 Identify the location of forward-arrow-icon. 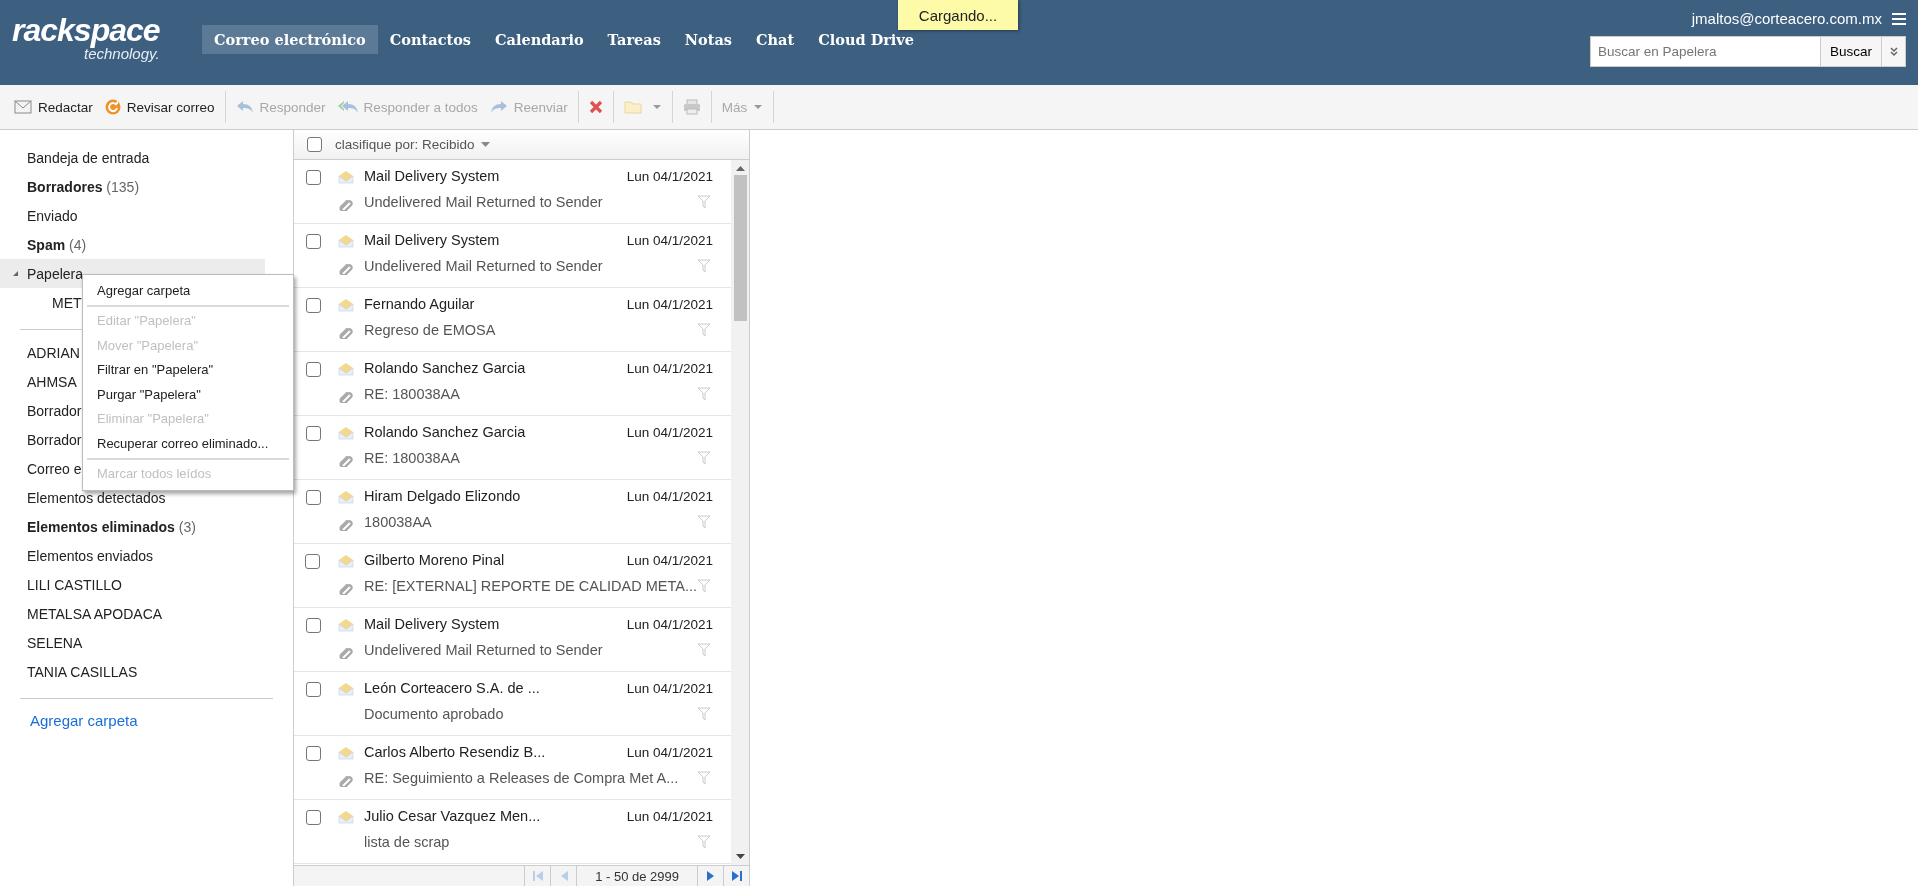
(498, 107).